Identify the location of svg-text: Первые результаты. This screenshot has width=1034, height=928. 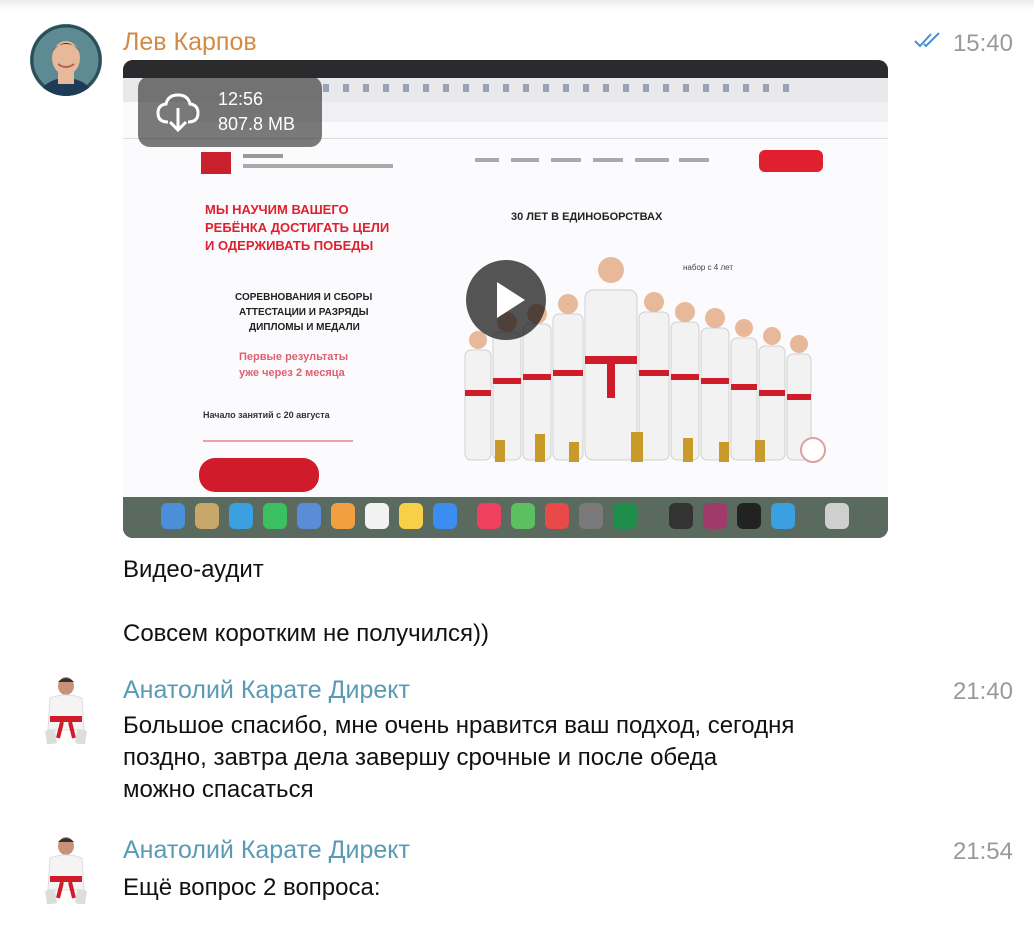
(293, 357).